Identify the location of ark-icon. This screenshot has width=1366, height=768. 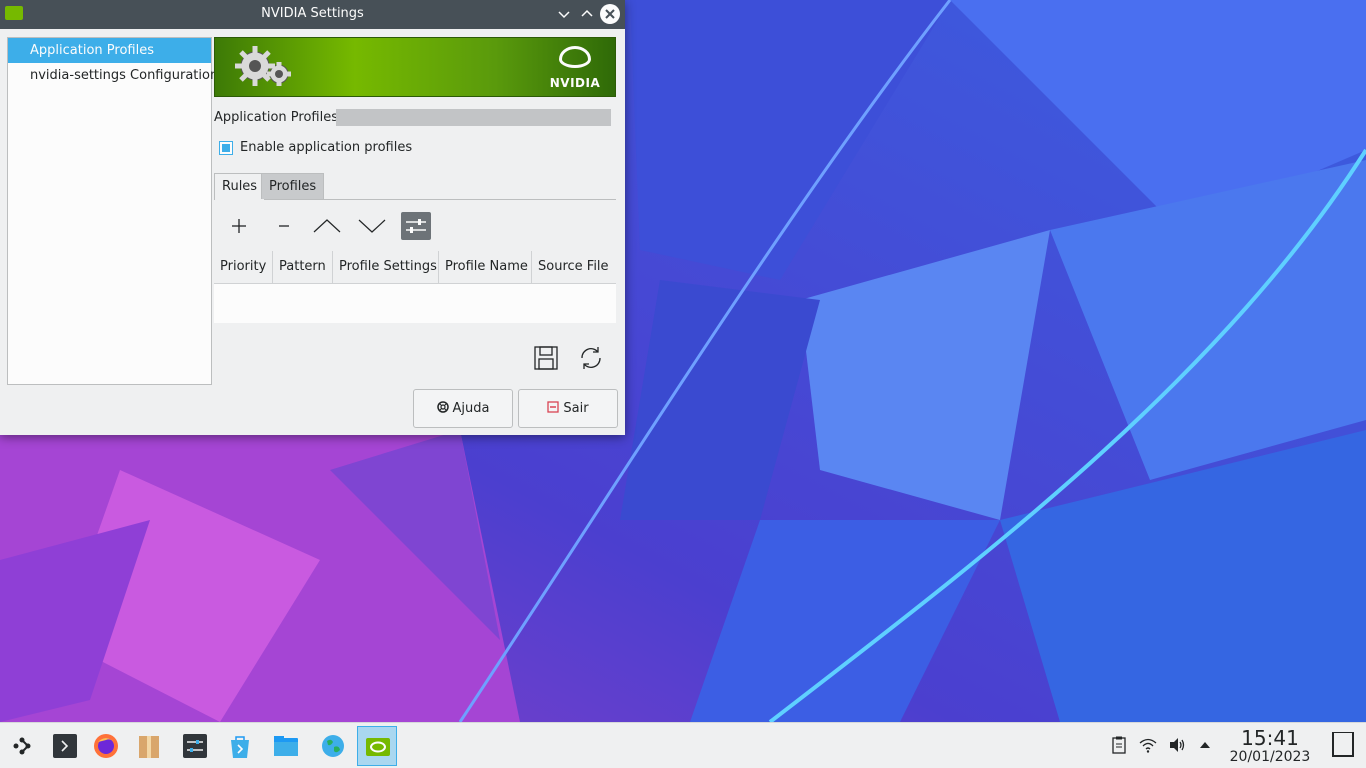
(149, 747).